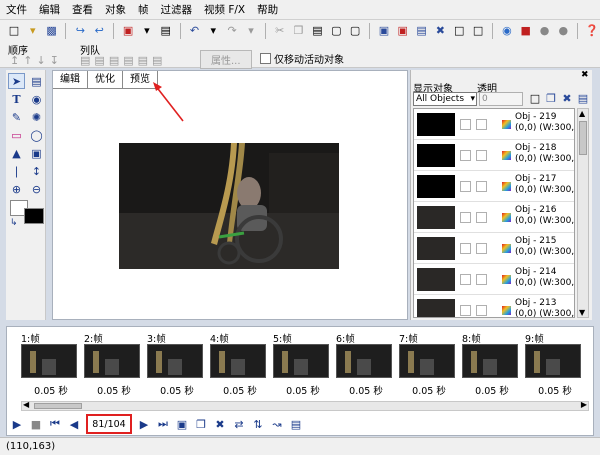  Describe the element at coordinates (403, 31) in the screenshot. I see `delete-frame-icon: ▣` at that location.